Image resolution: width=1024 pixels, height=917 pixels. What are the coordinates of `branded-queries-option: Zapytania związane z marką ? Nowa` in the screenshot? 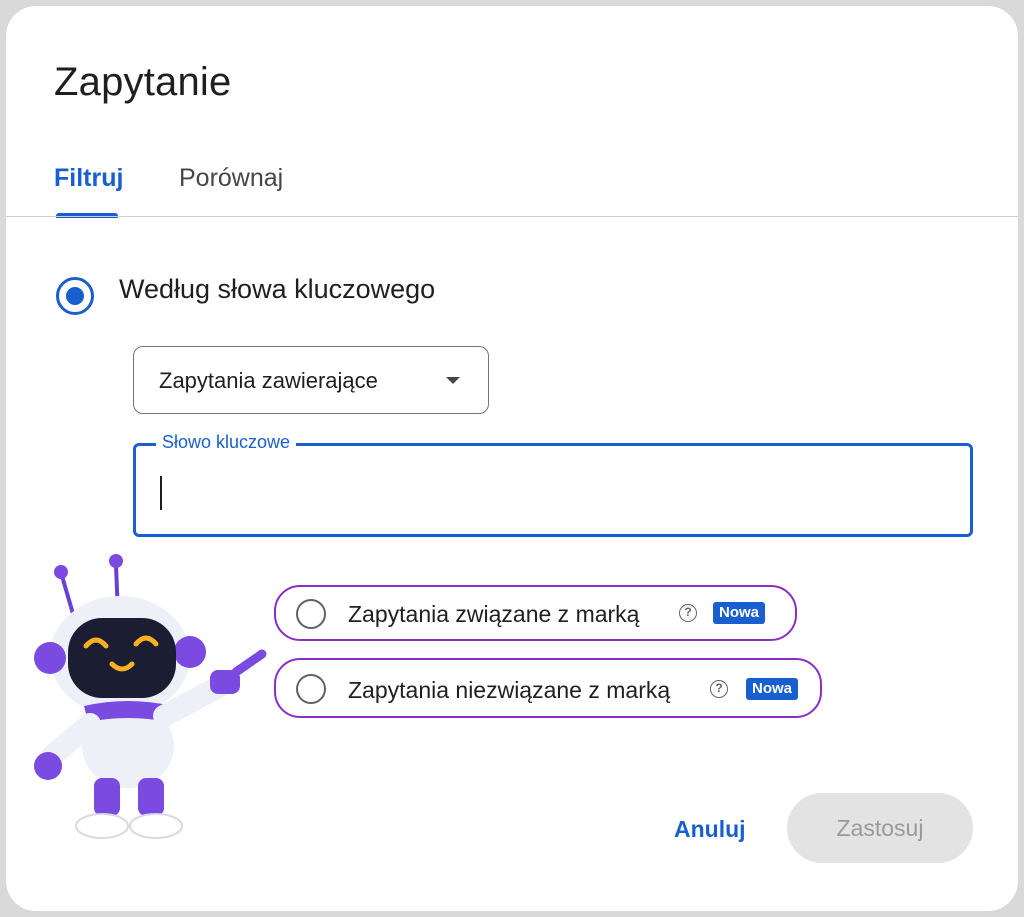 It's located at (535, 613).